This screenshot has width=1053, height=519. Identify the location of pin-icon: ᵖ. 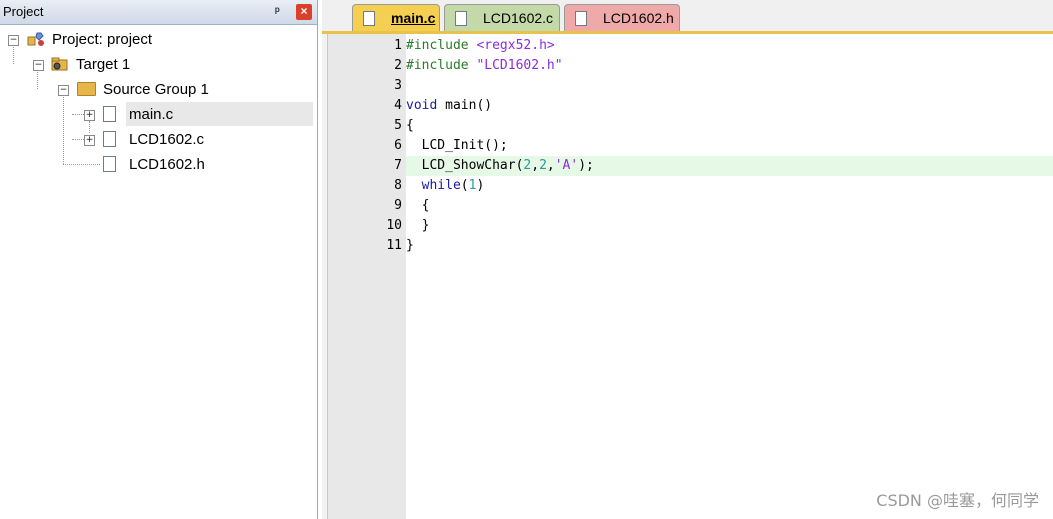
(277, 11).